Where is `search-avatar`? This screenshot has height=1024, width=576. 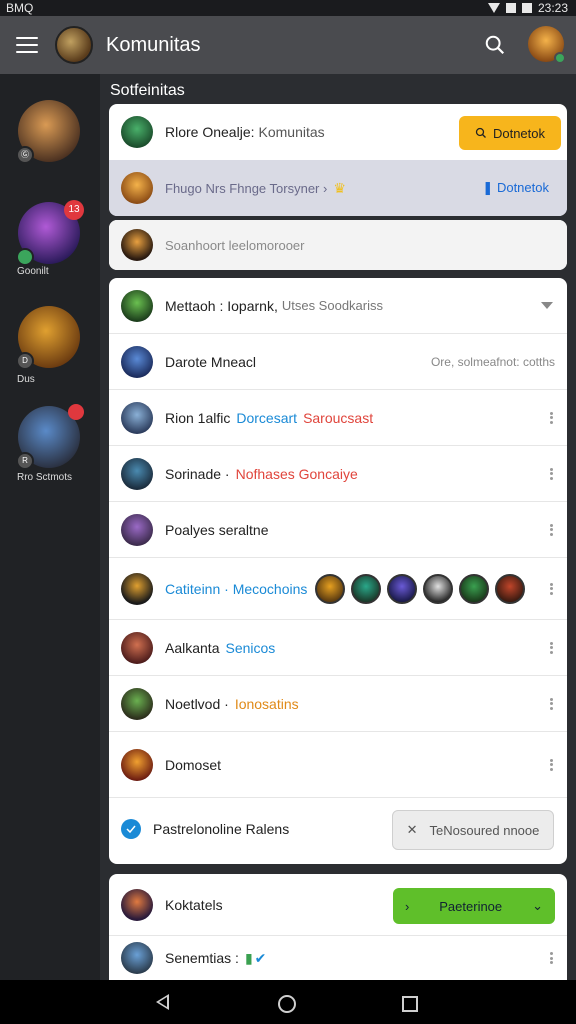 search-avatar is located at coordinates (137, 245).